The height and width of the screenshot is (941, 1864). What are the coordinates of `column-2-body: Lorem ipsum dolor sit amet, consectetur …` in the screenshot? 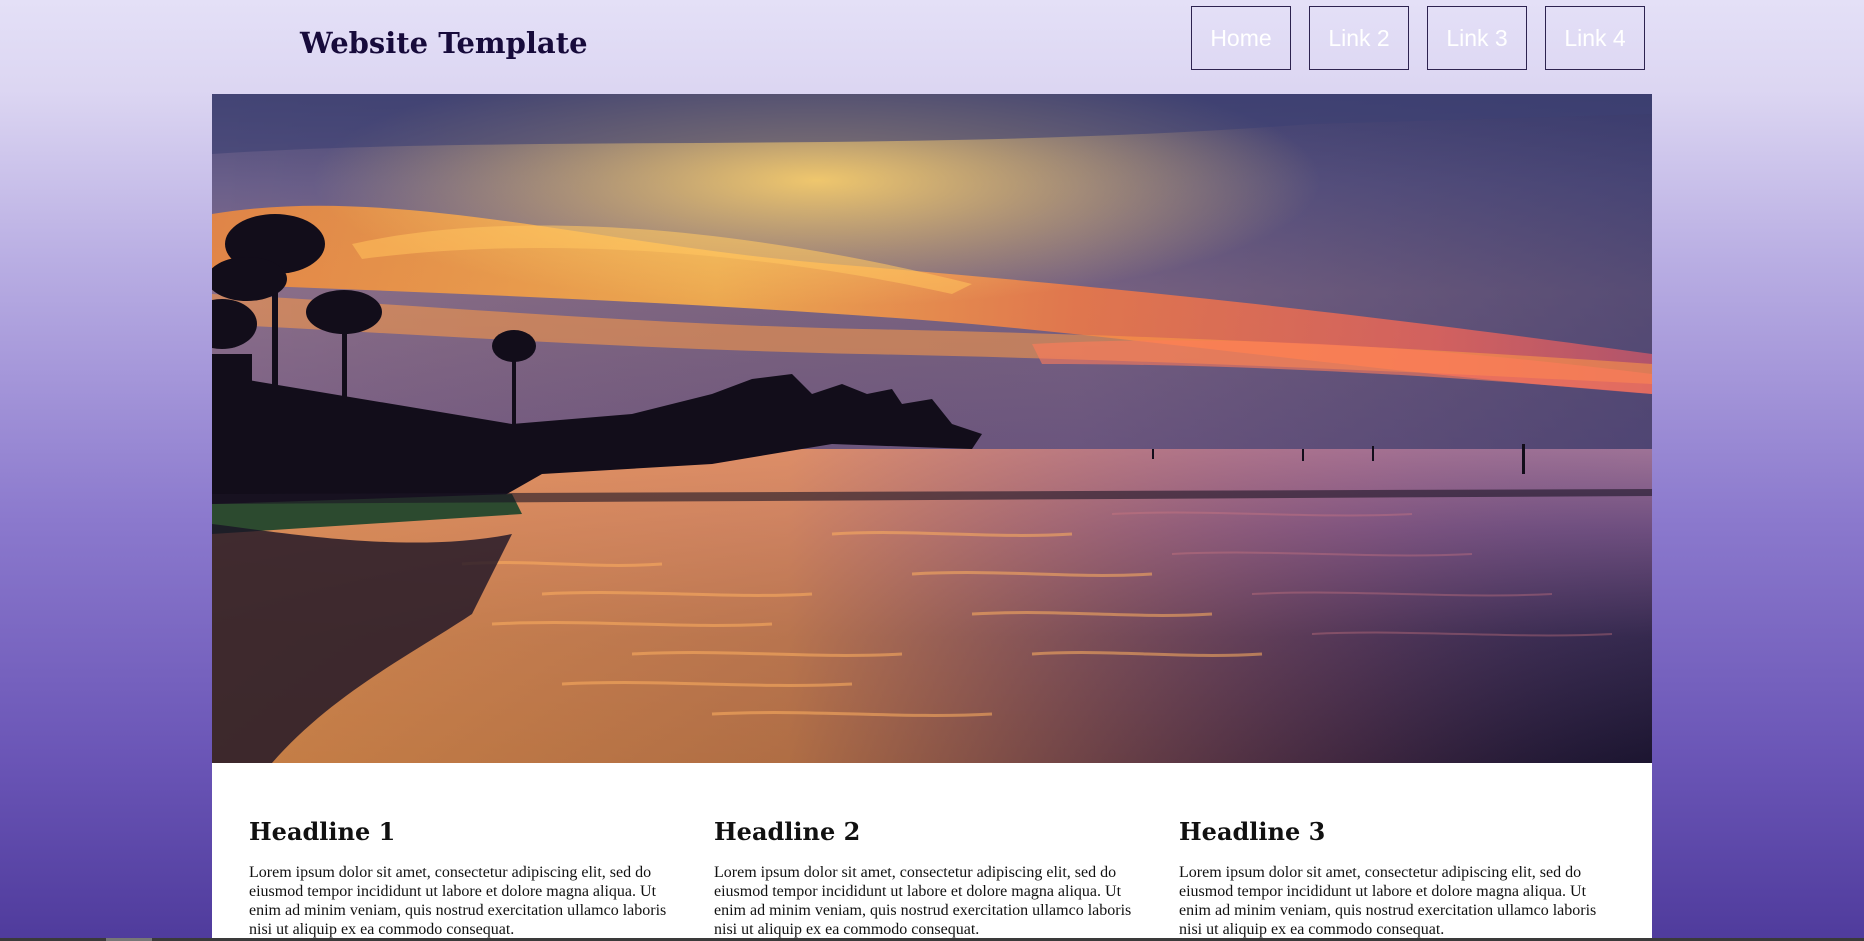 It's located at (923, 901).